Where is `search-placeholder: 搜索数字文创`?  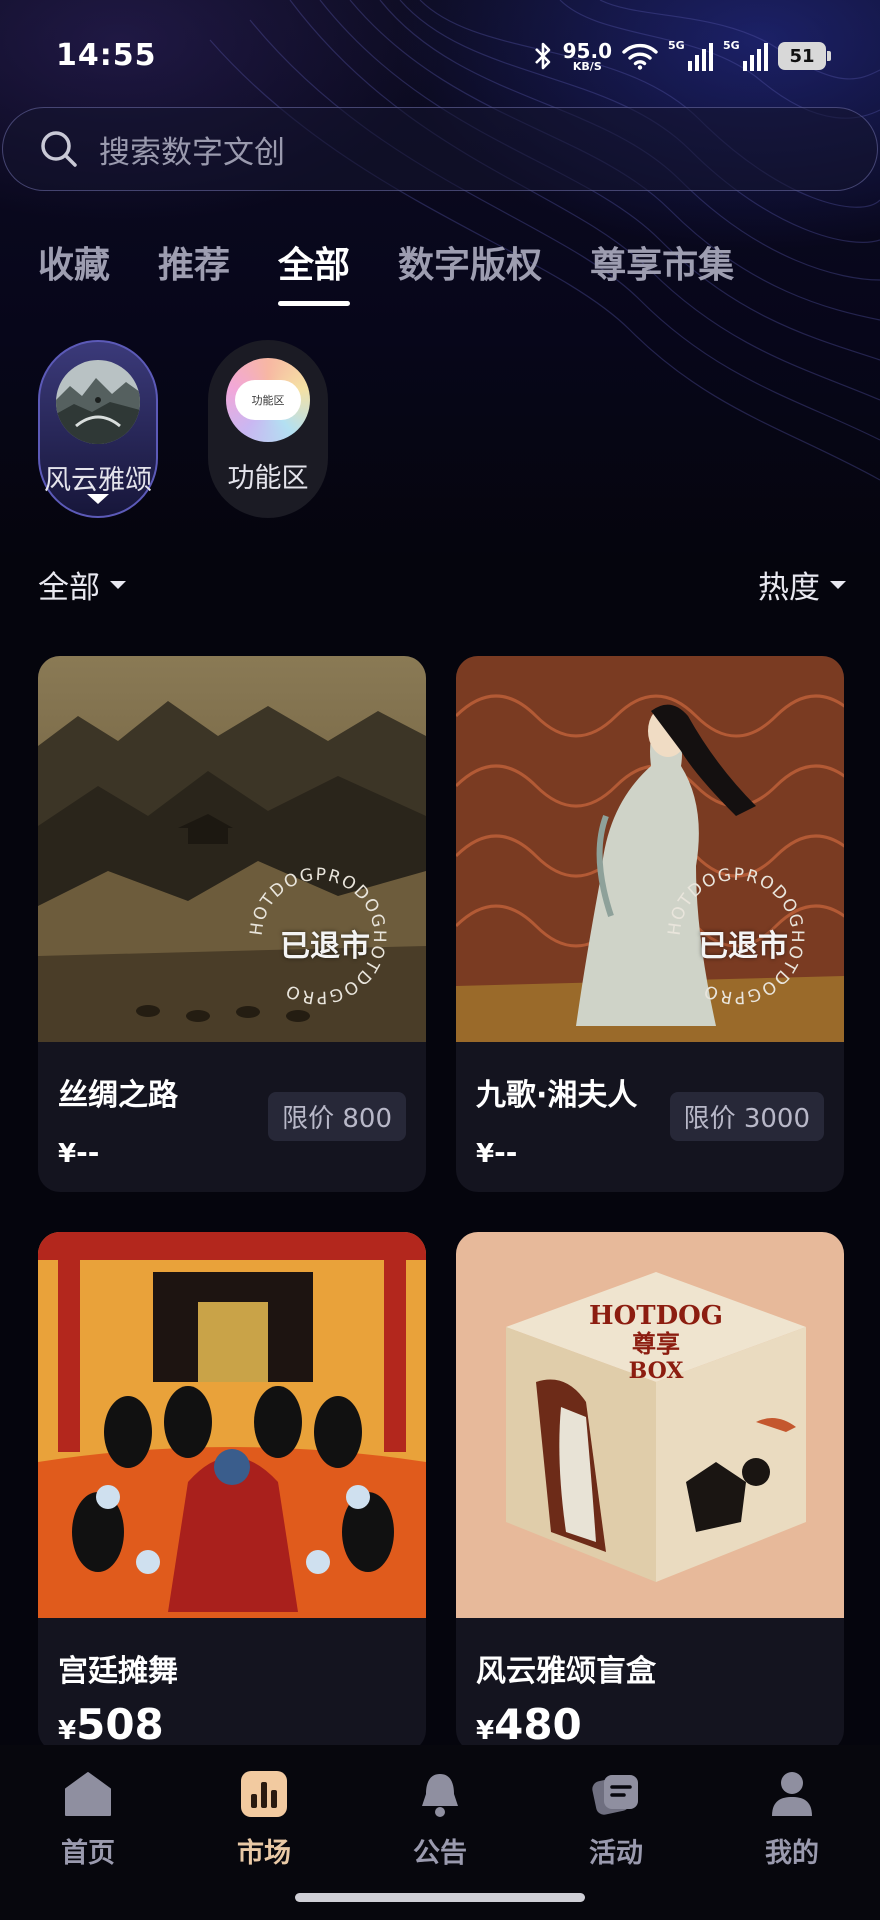 search-placeholder: 搜索数字文创 is located at coordinates (192, 152).